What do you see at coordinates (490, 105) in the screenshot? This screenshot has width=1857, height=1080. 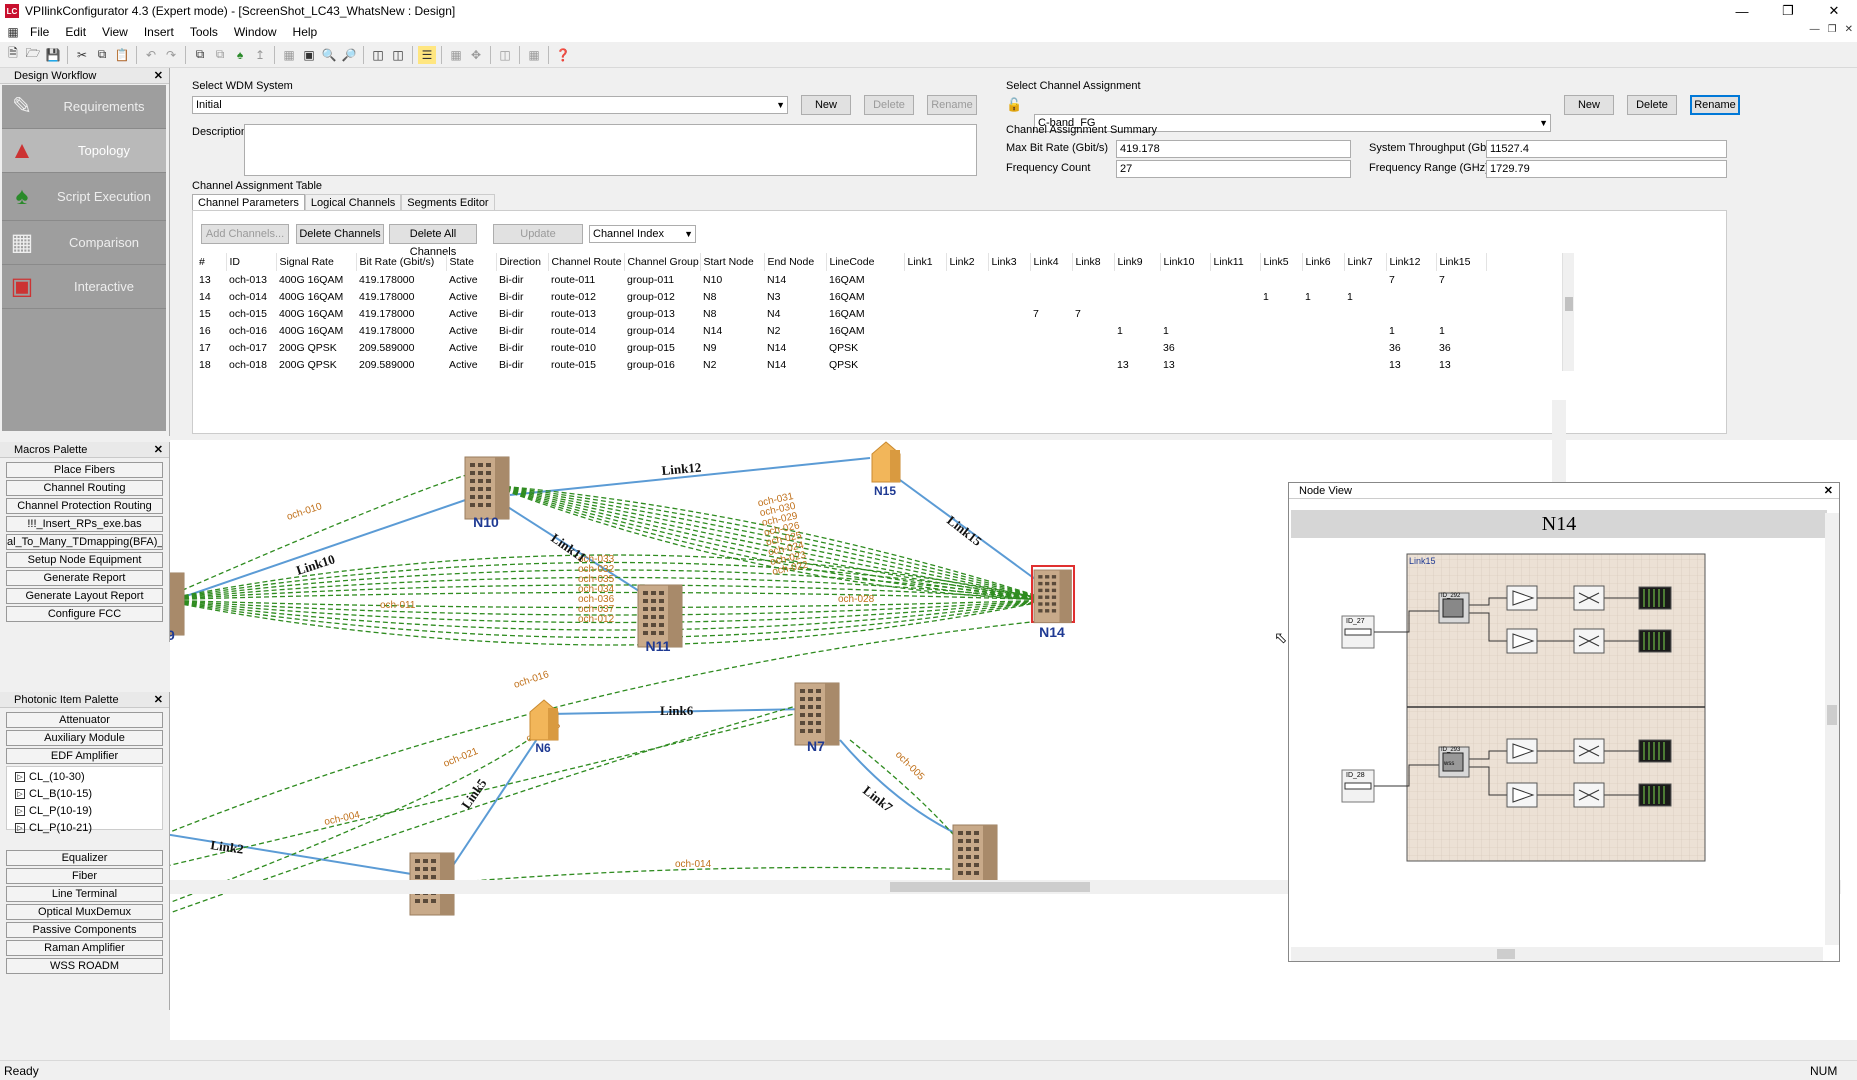 I see `wdm-system-select: Initial ▼` at bounding box center [490, 105].